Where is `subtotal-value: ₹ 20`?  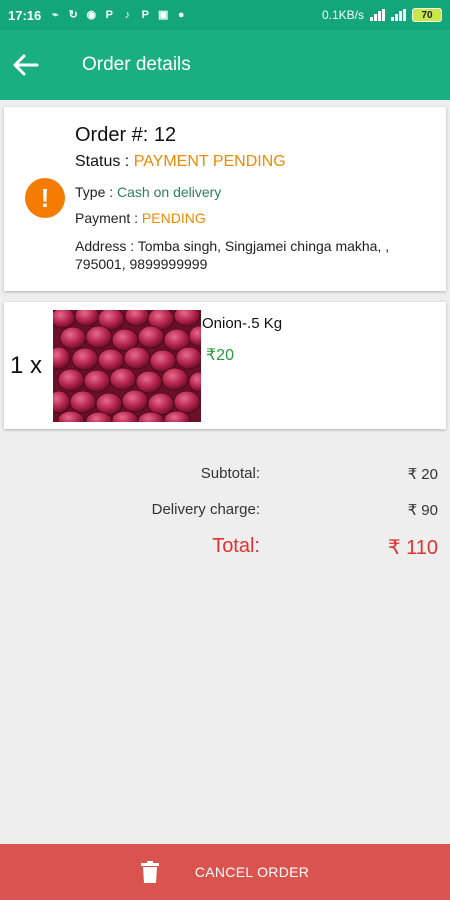
subtotal-value: ₹ 20 is located at coordinates (422, 474).